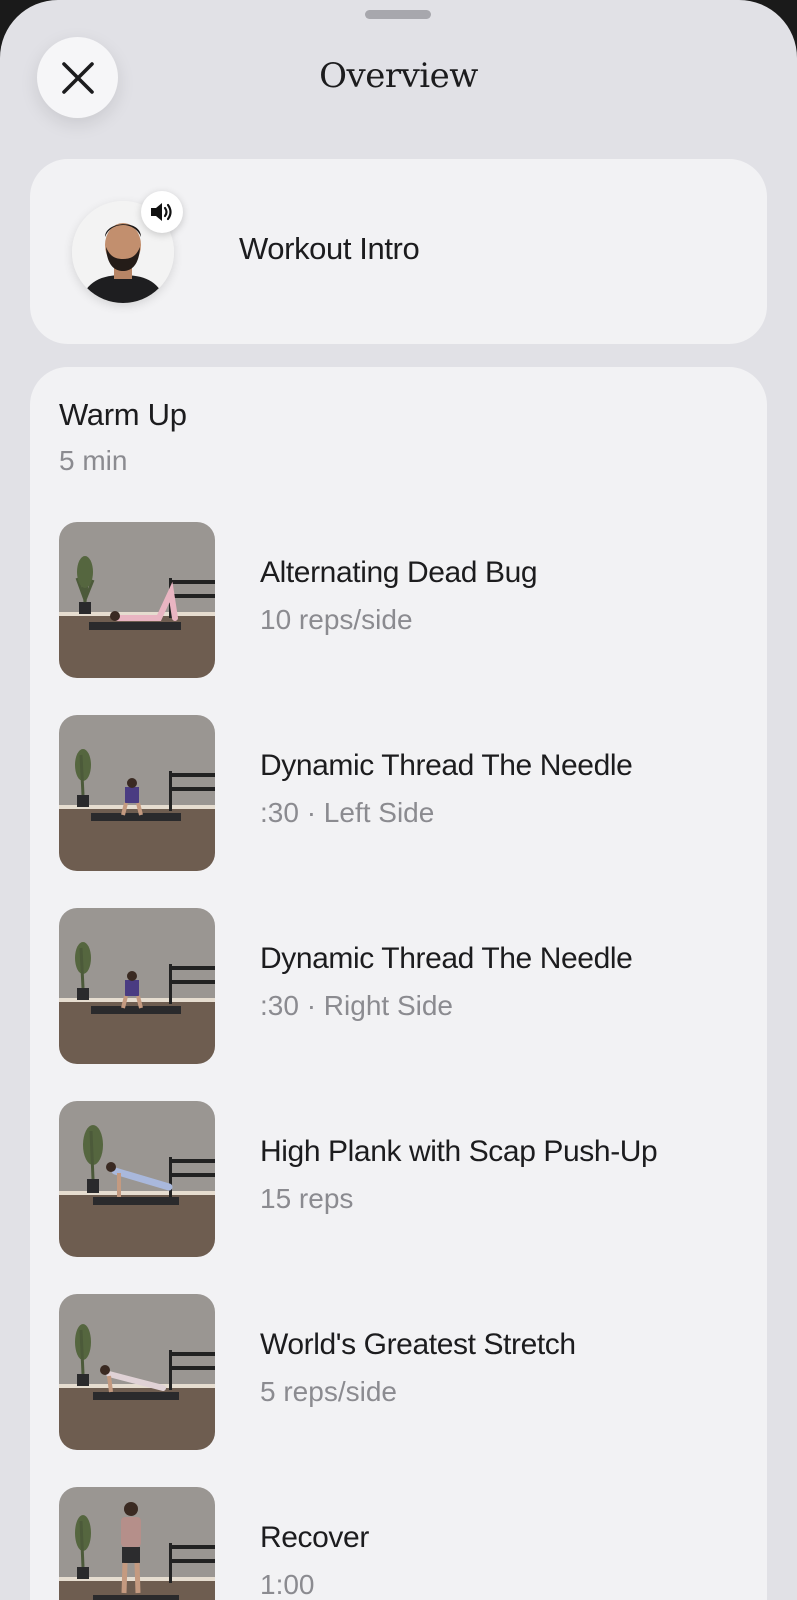 The image size is (797, 1600). What do you see at coordinates (356, 1005) in the screenshot?
I see `exercise-detail: :30 · Right Side` at bounding box center [356, 1005].